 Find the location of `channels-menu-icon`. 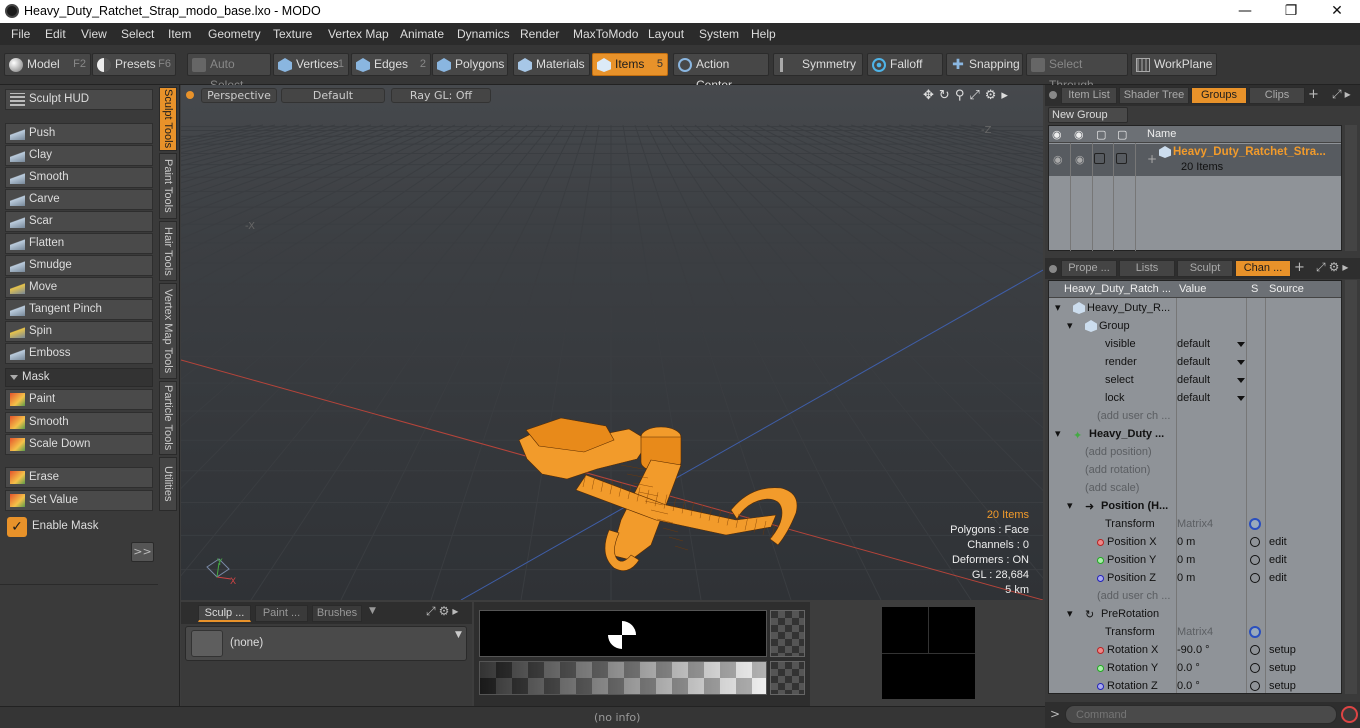

channels-menu-icon is located at coordinates (1053, 269).